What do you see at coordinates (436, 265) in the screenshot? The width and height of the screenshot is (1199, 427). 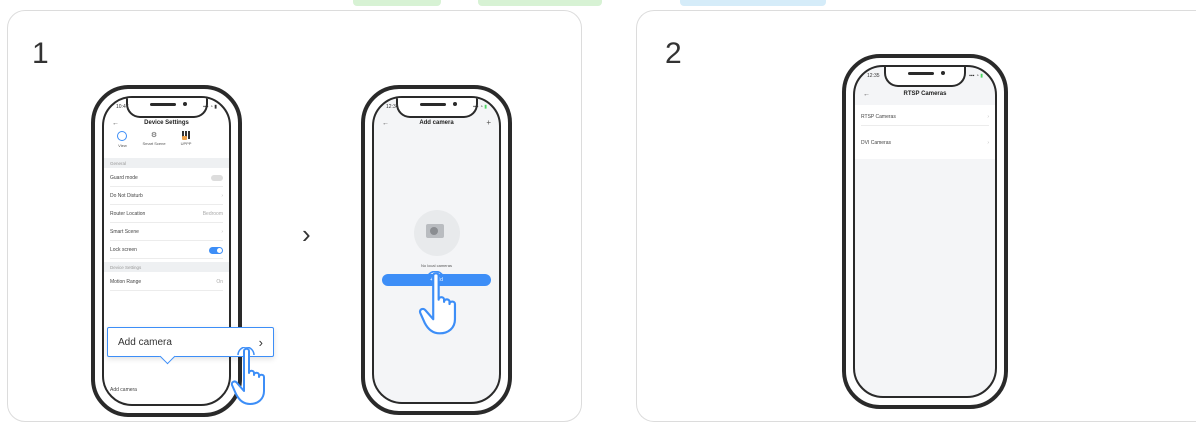 I see `empty-text: No local cameras` at bounding box center [436, 265].